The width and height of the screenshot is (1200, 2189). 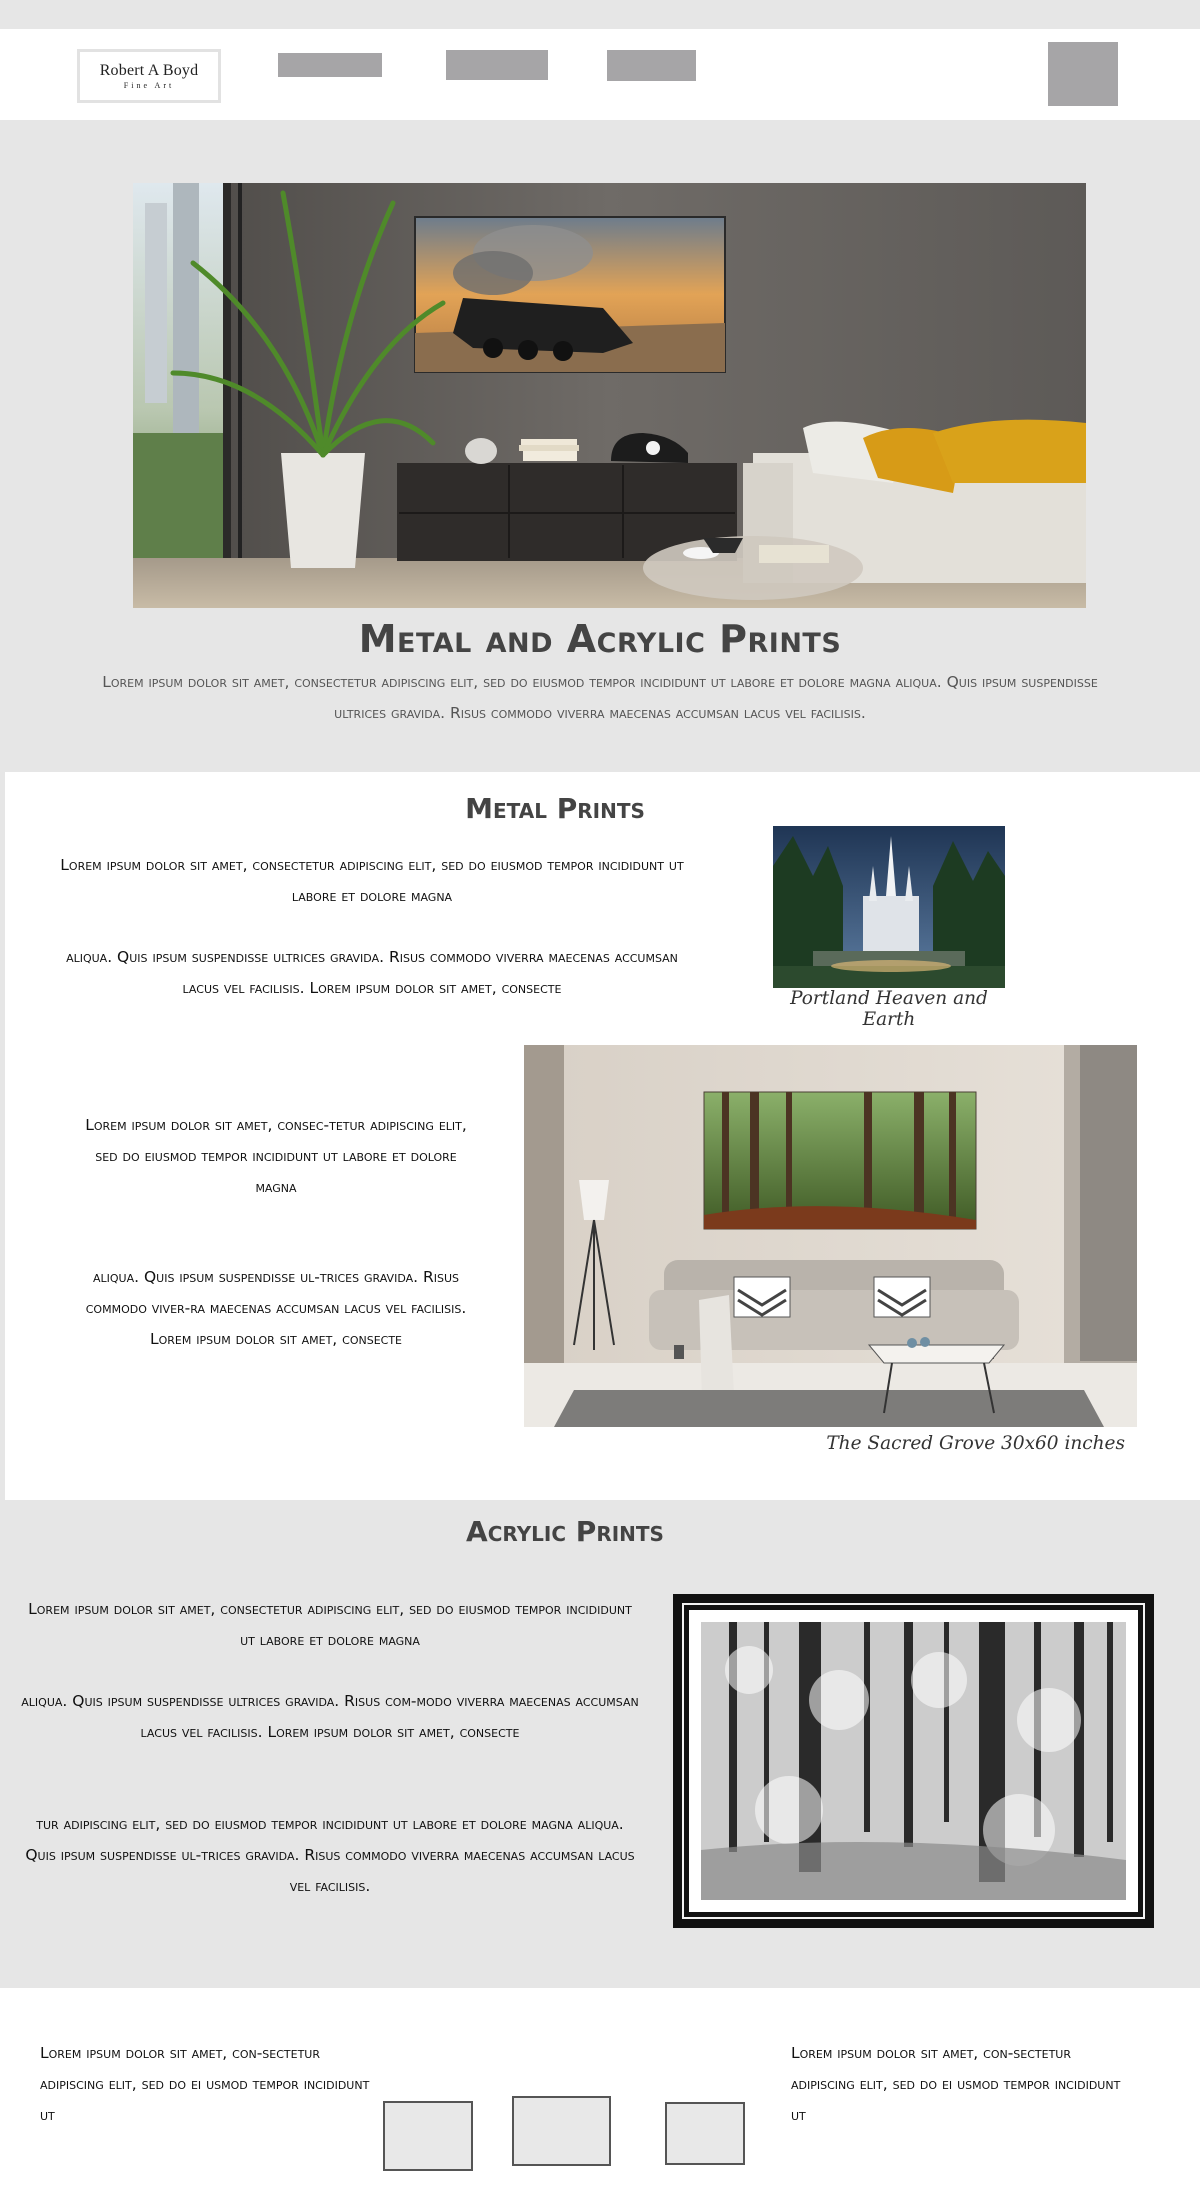 I want to click on portland-temple-image, so click(x=889, y=907).